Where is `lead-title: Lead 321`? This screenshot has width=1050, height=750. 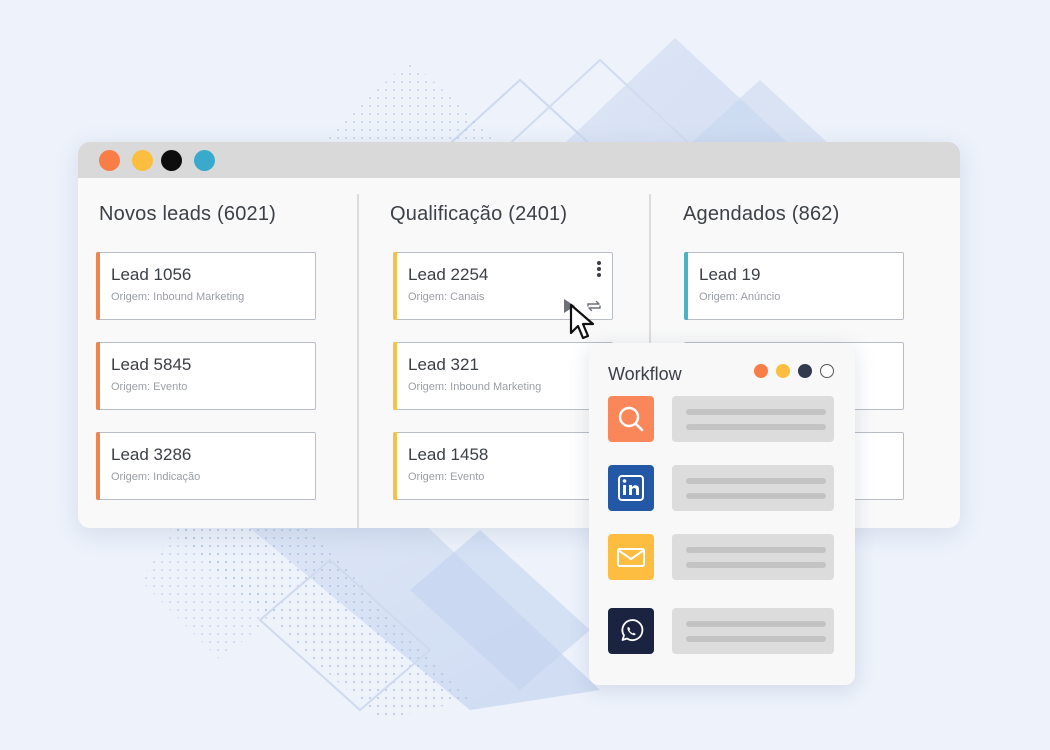
lead-title: Lead 321 is located at coordinates (443, 364).